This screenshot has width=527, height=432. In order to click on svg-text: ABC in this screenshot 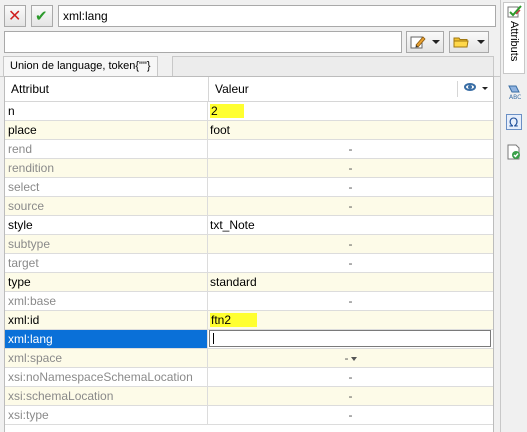, I will do `click(515, 97)`.